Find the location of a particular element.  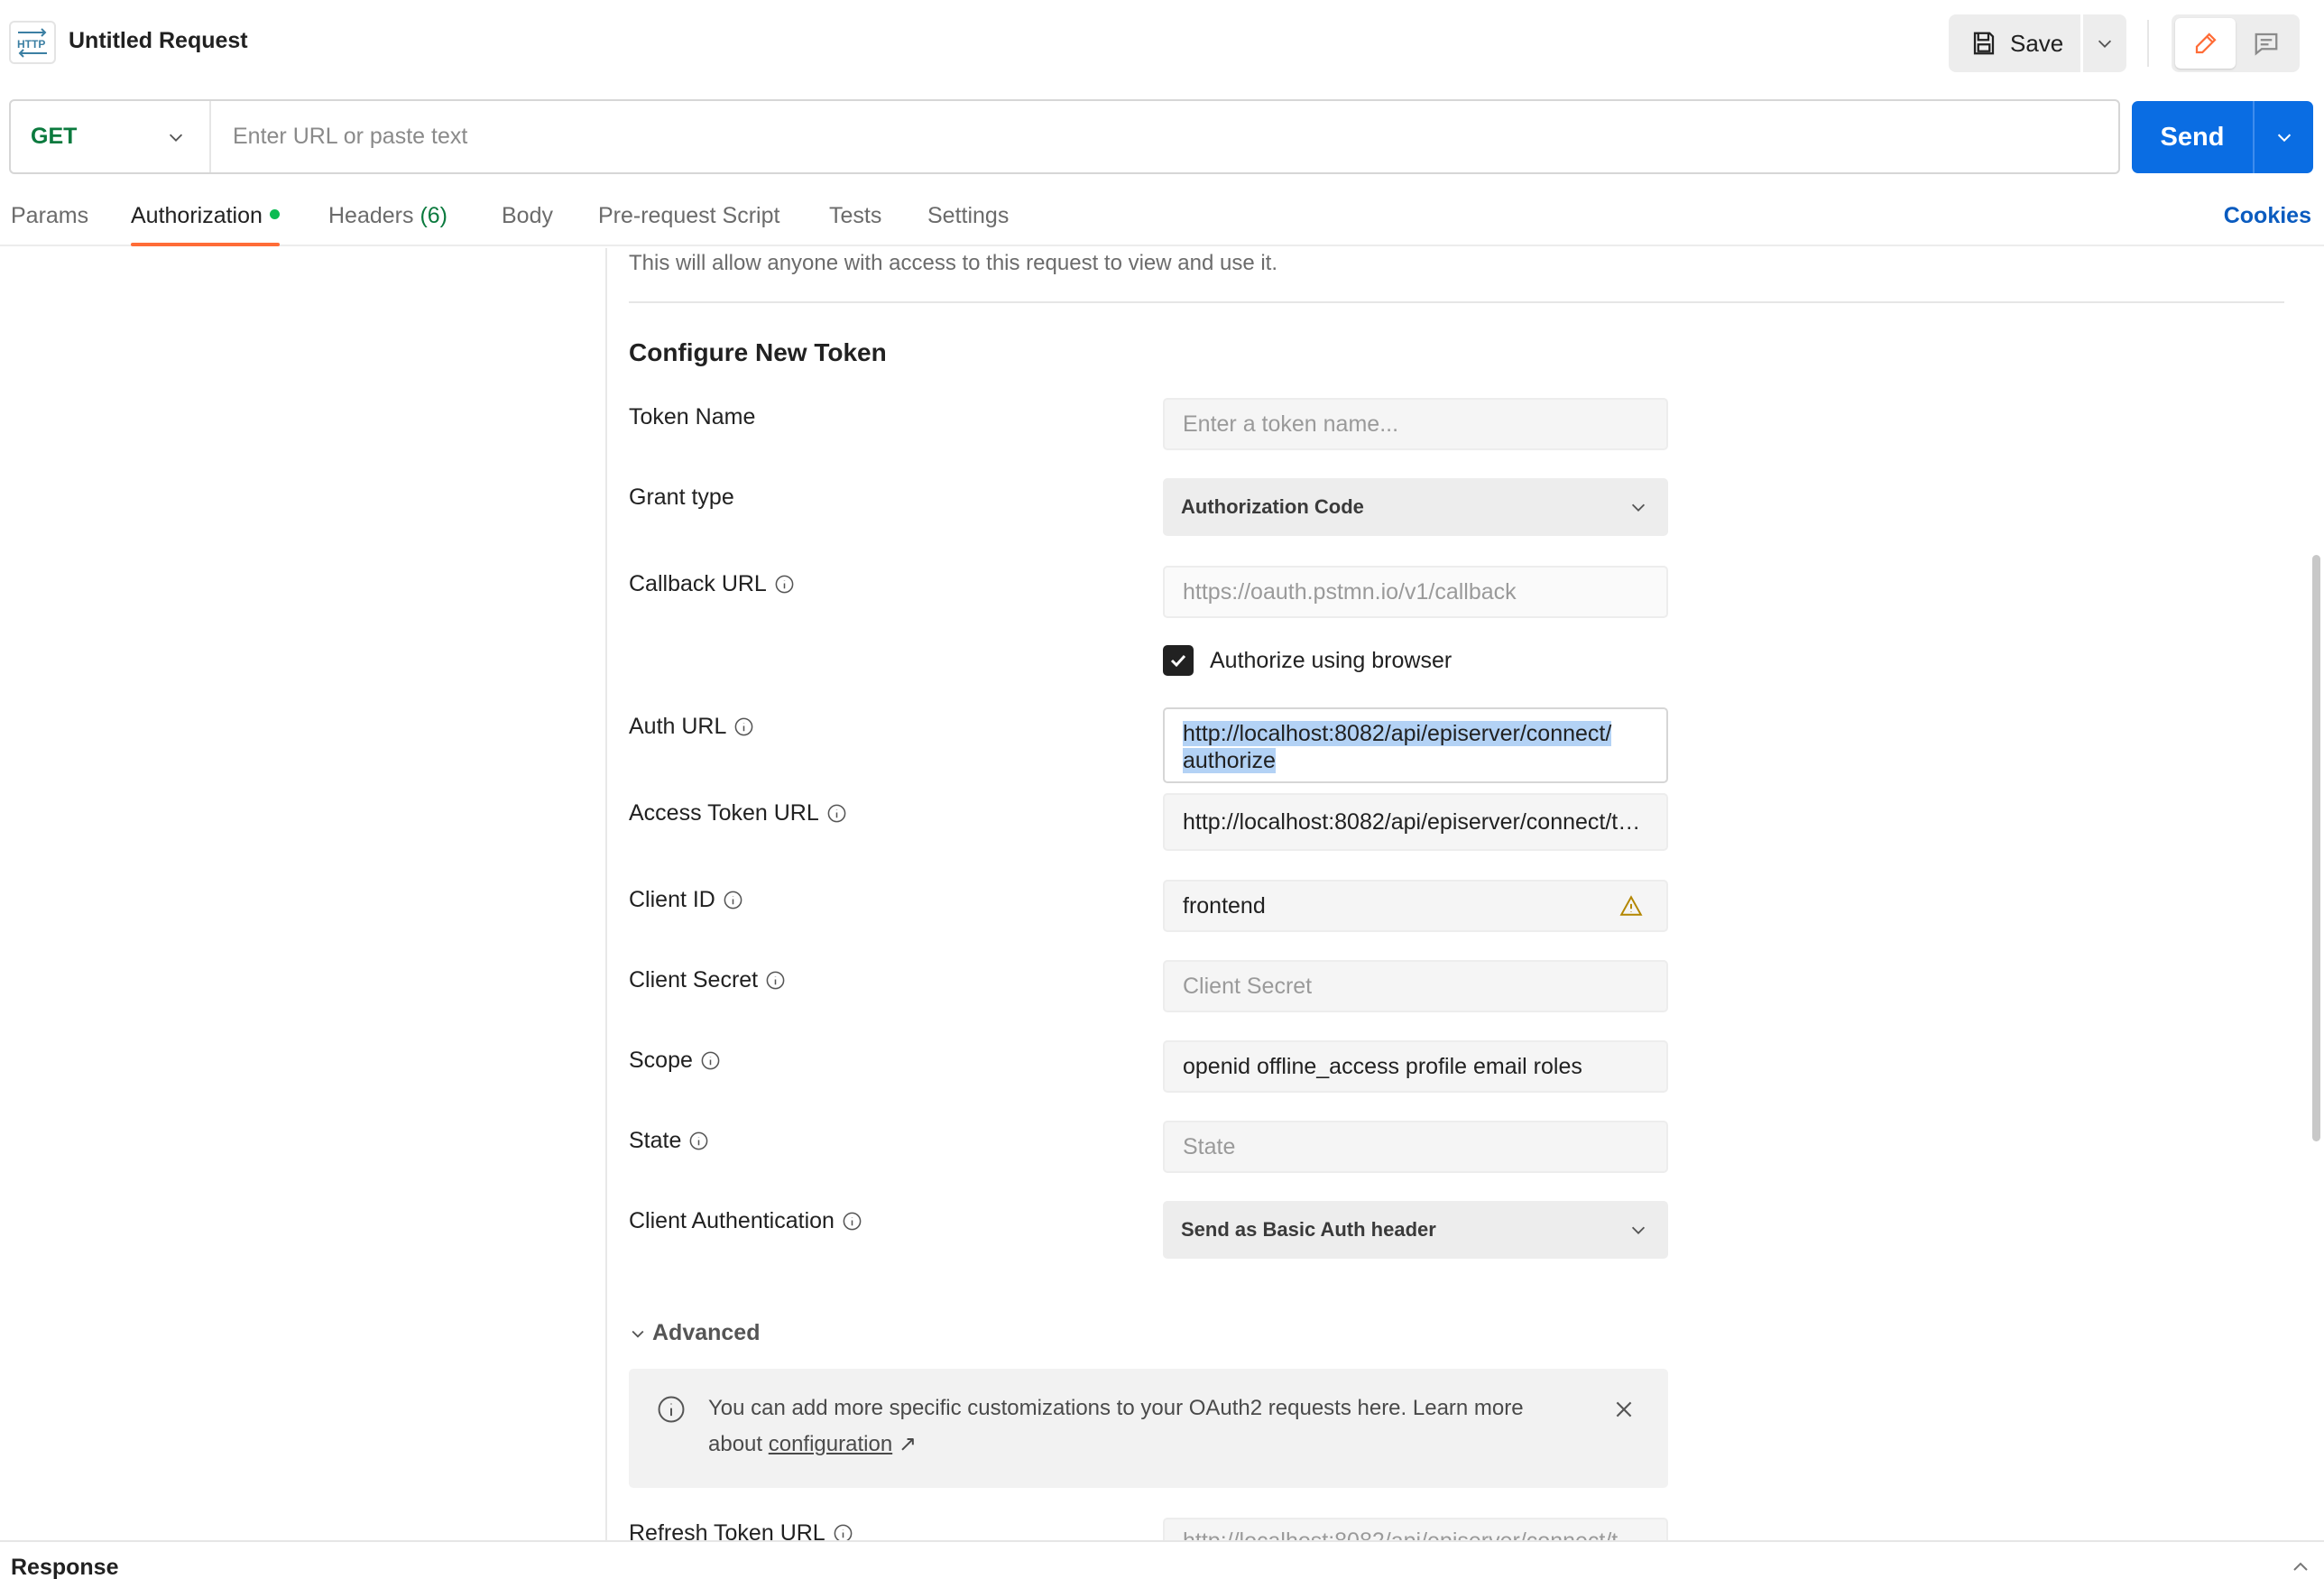

client-secret-field is located at coordinates (1415, 986).